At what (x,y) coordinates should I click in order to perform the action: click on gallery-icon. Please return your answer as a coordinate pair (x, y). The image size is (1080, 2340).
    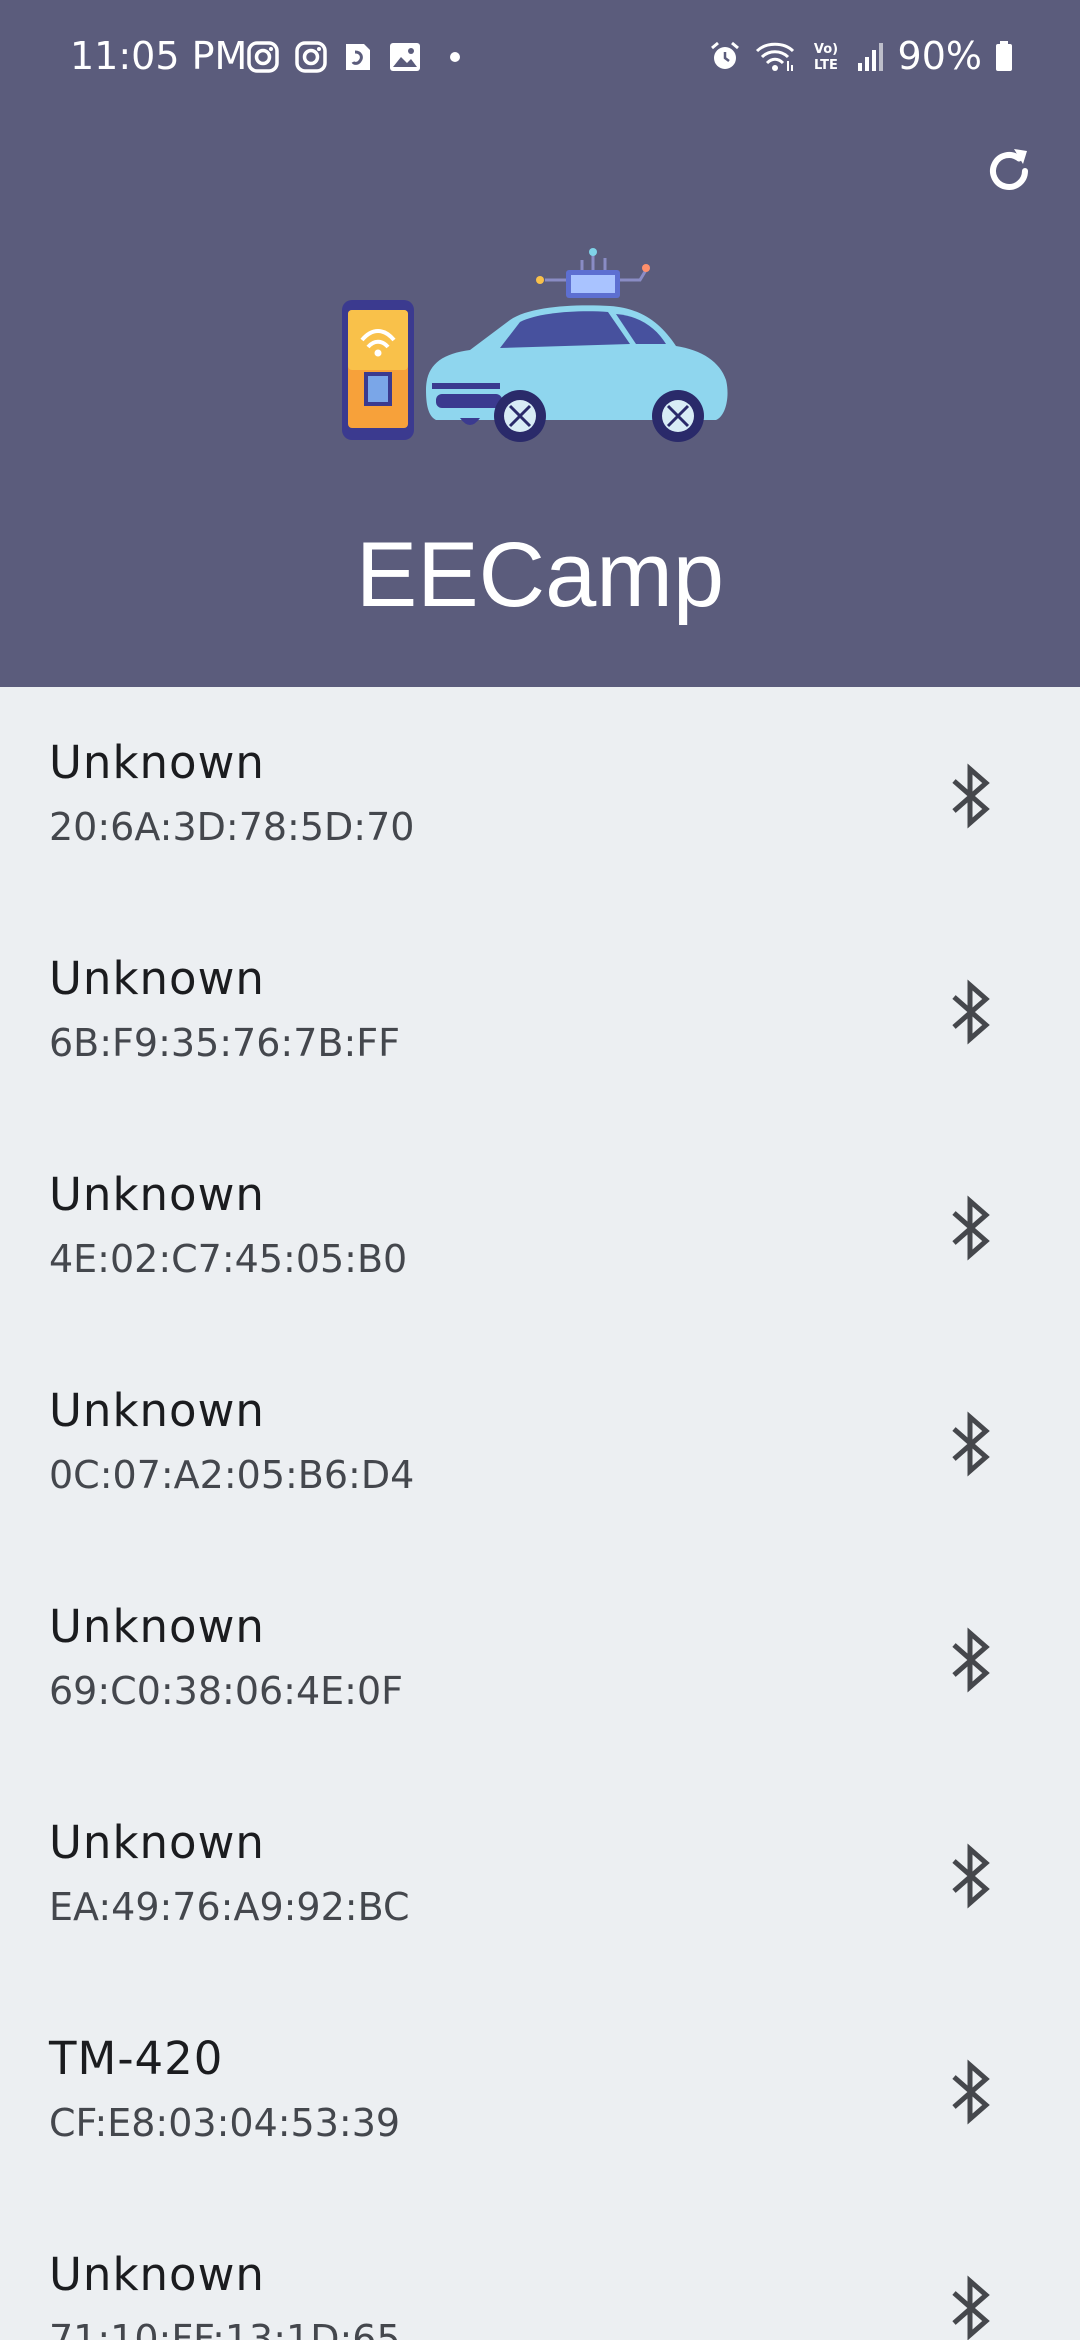
    Looking at the image, I should click on (405, 57).